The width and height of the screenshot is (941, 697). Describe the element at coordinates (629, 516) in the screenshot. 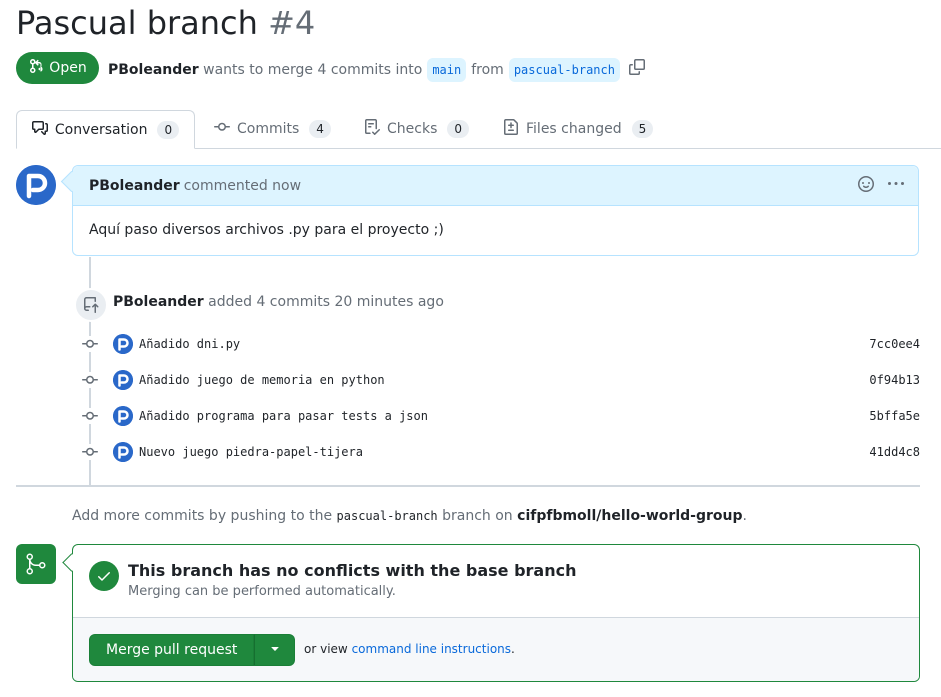

I see `hint-repo-link: cifpfbmoll/hello-world-group` at that location.